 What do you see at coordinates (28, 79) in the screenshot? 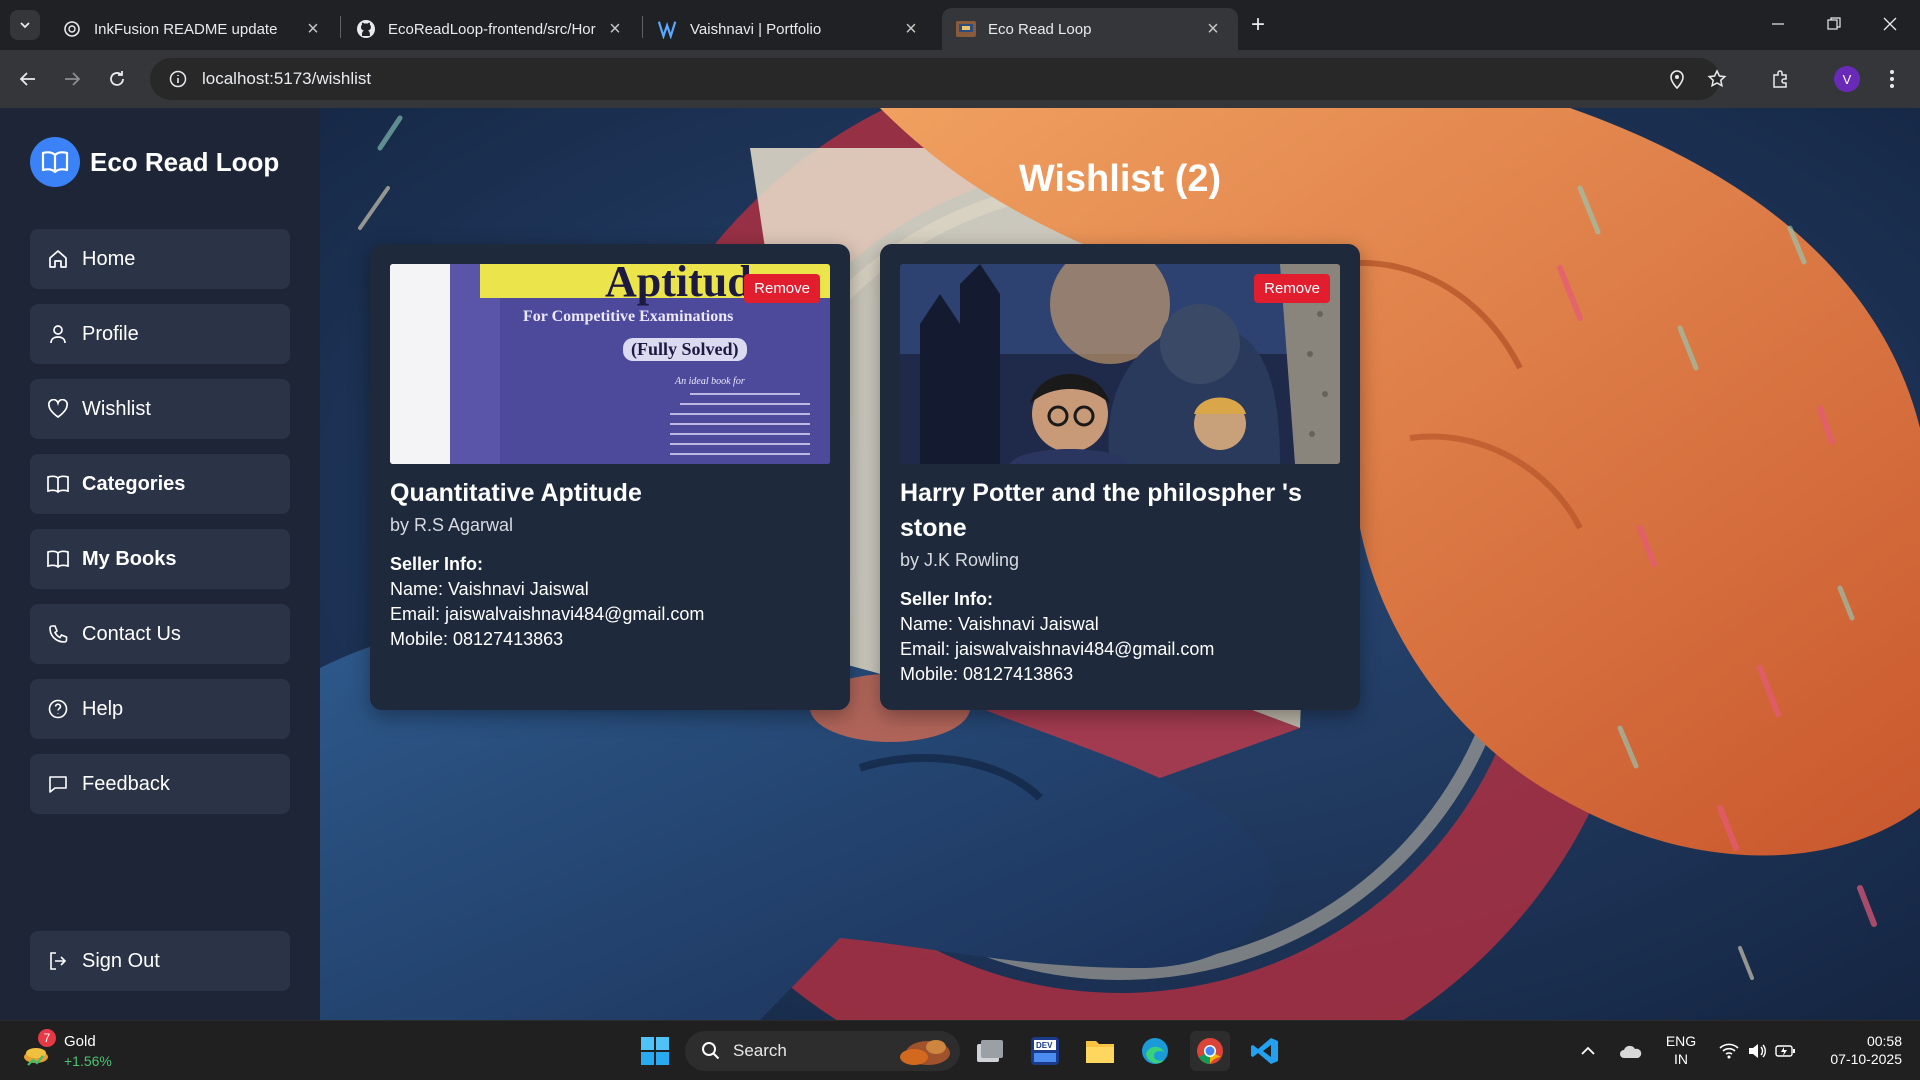
I see `back-button` at bounding box center [28, 79].